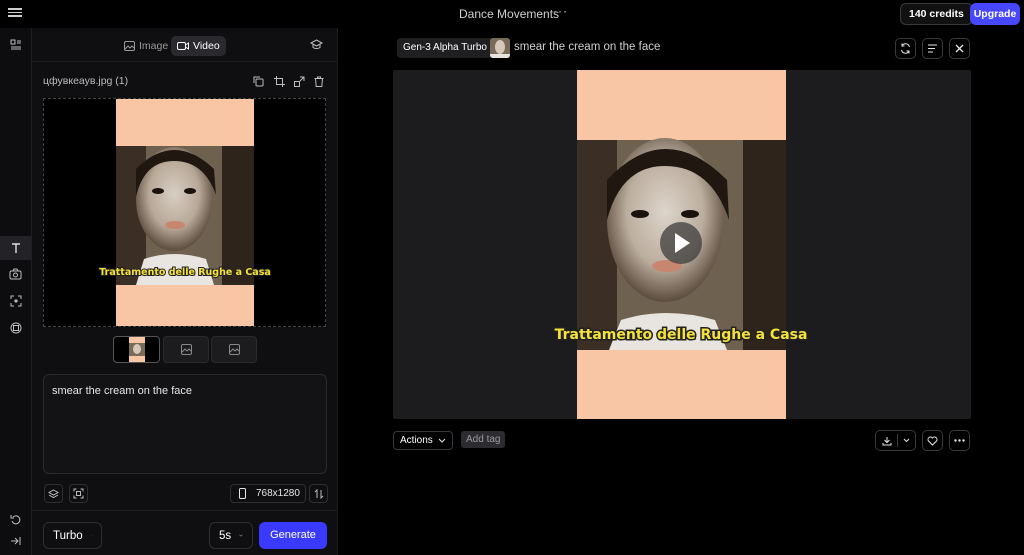 The image size is (1024, 555). I want to click on download-icon, so click(886, 441).